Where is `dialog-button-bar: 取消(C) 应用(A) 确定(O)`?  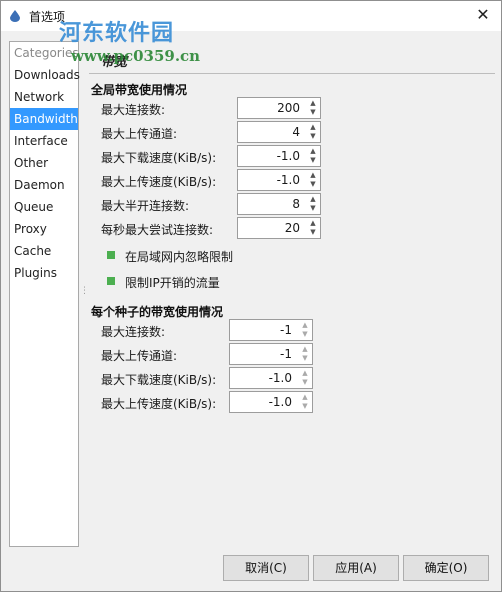
dialog-button-bar: 取消(C) 应用(A) 确定(O) is located at coordinates (251, 569).